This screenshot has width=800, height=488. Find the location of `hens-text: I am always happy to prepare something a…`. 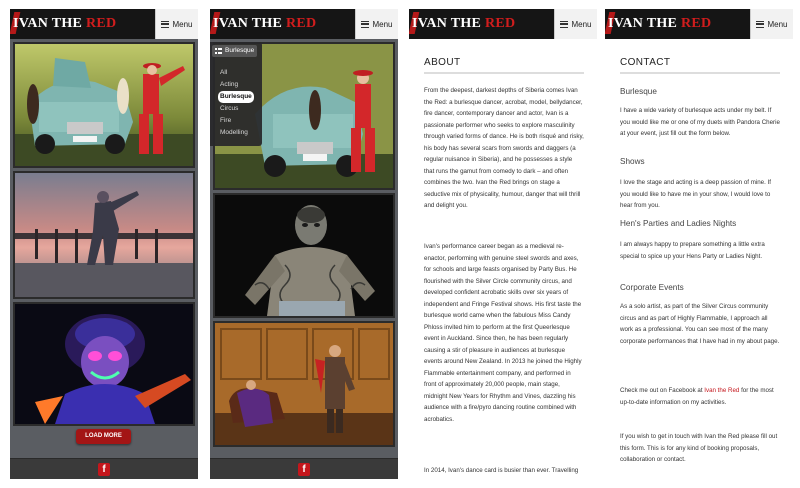

hens-text: I am always happy to prepare something a… is located at coordinates (692, 250).